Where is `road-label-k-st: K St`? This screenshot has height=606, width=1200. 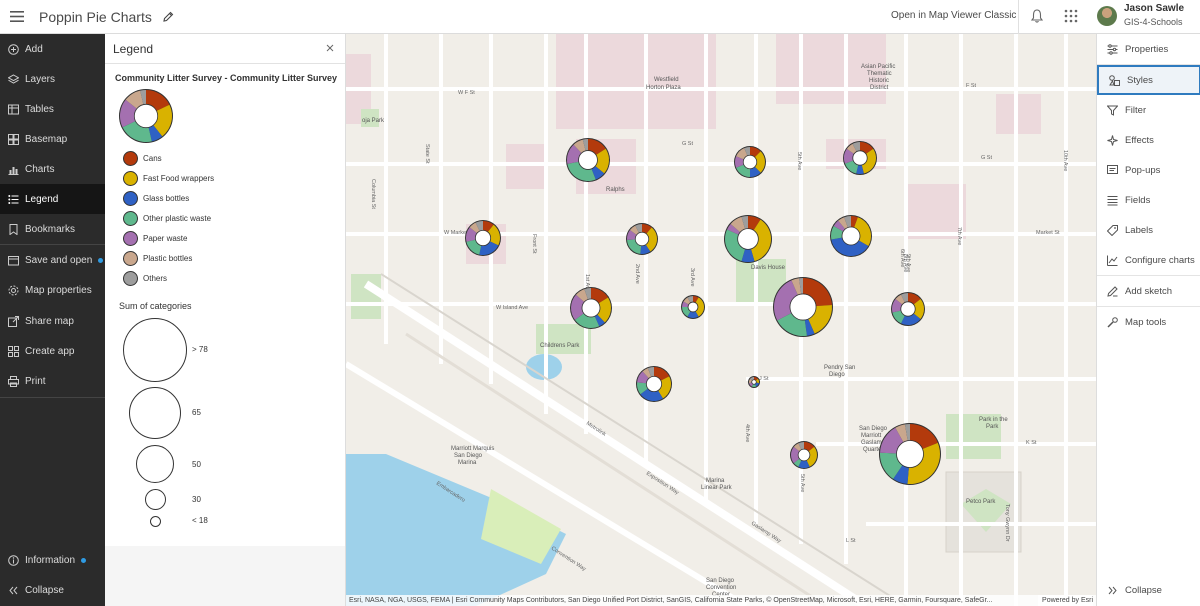
road-label-k-st: K St is located at coordinates (1031, 443).